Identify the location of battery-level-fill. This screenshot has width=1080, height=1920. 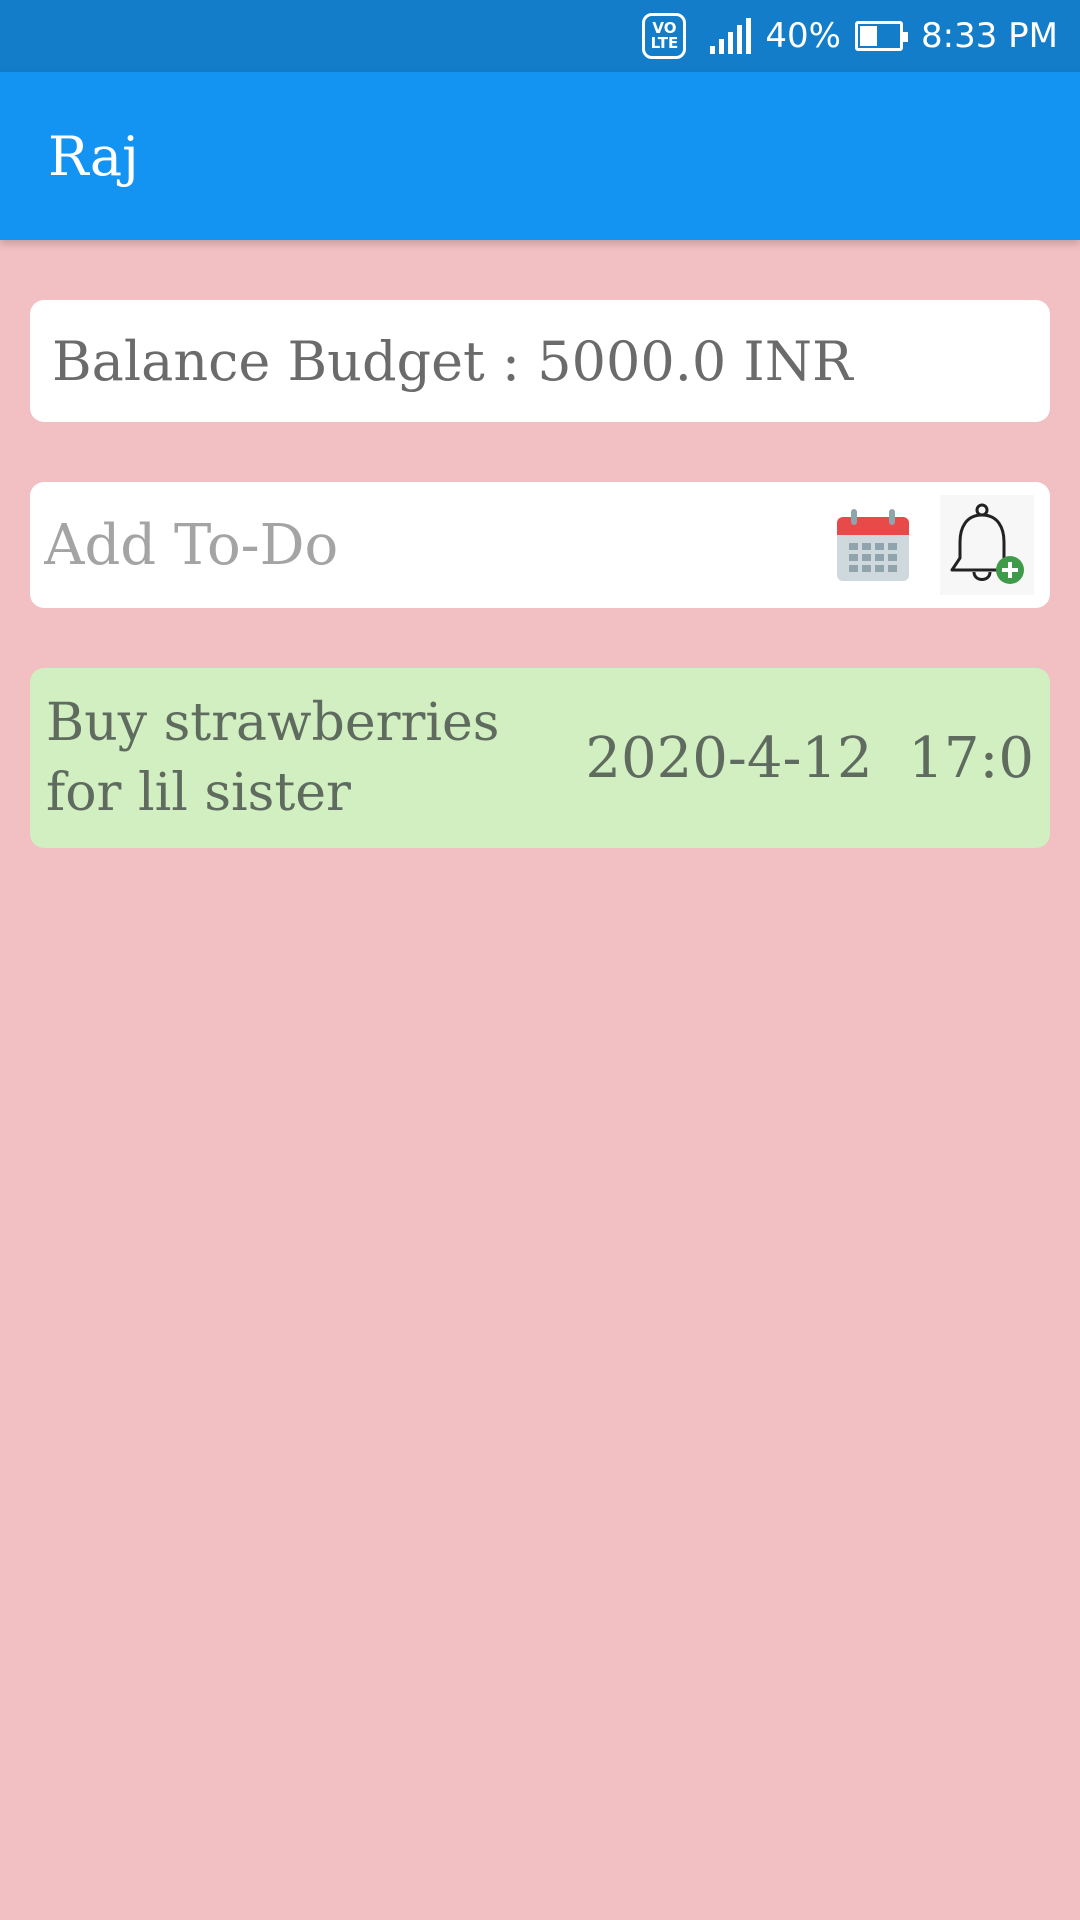
(868, 36).